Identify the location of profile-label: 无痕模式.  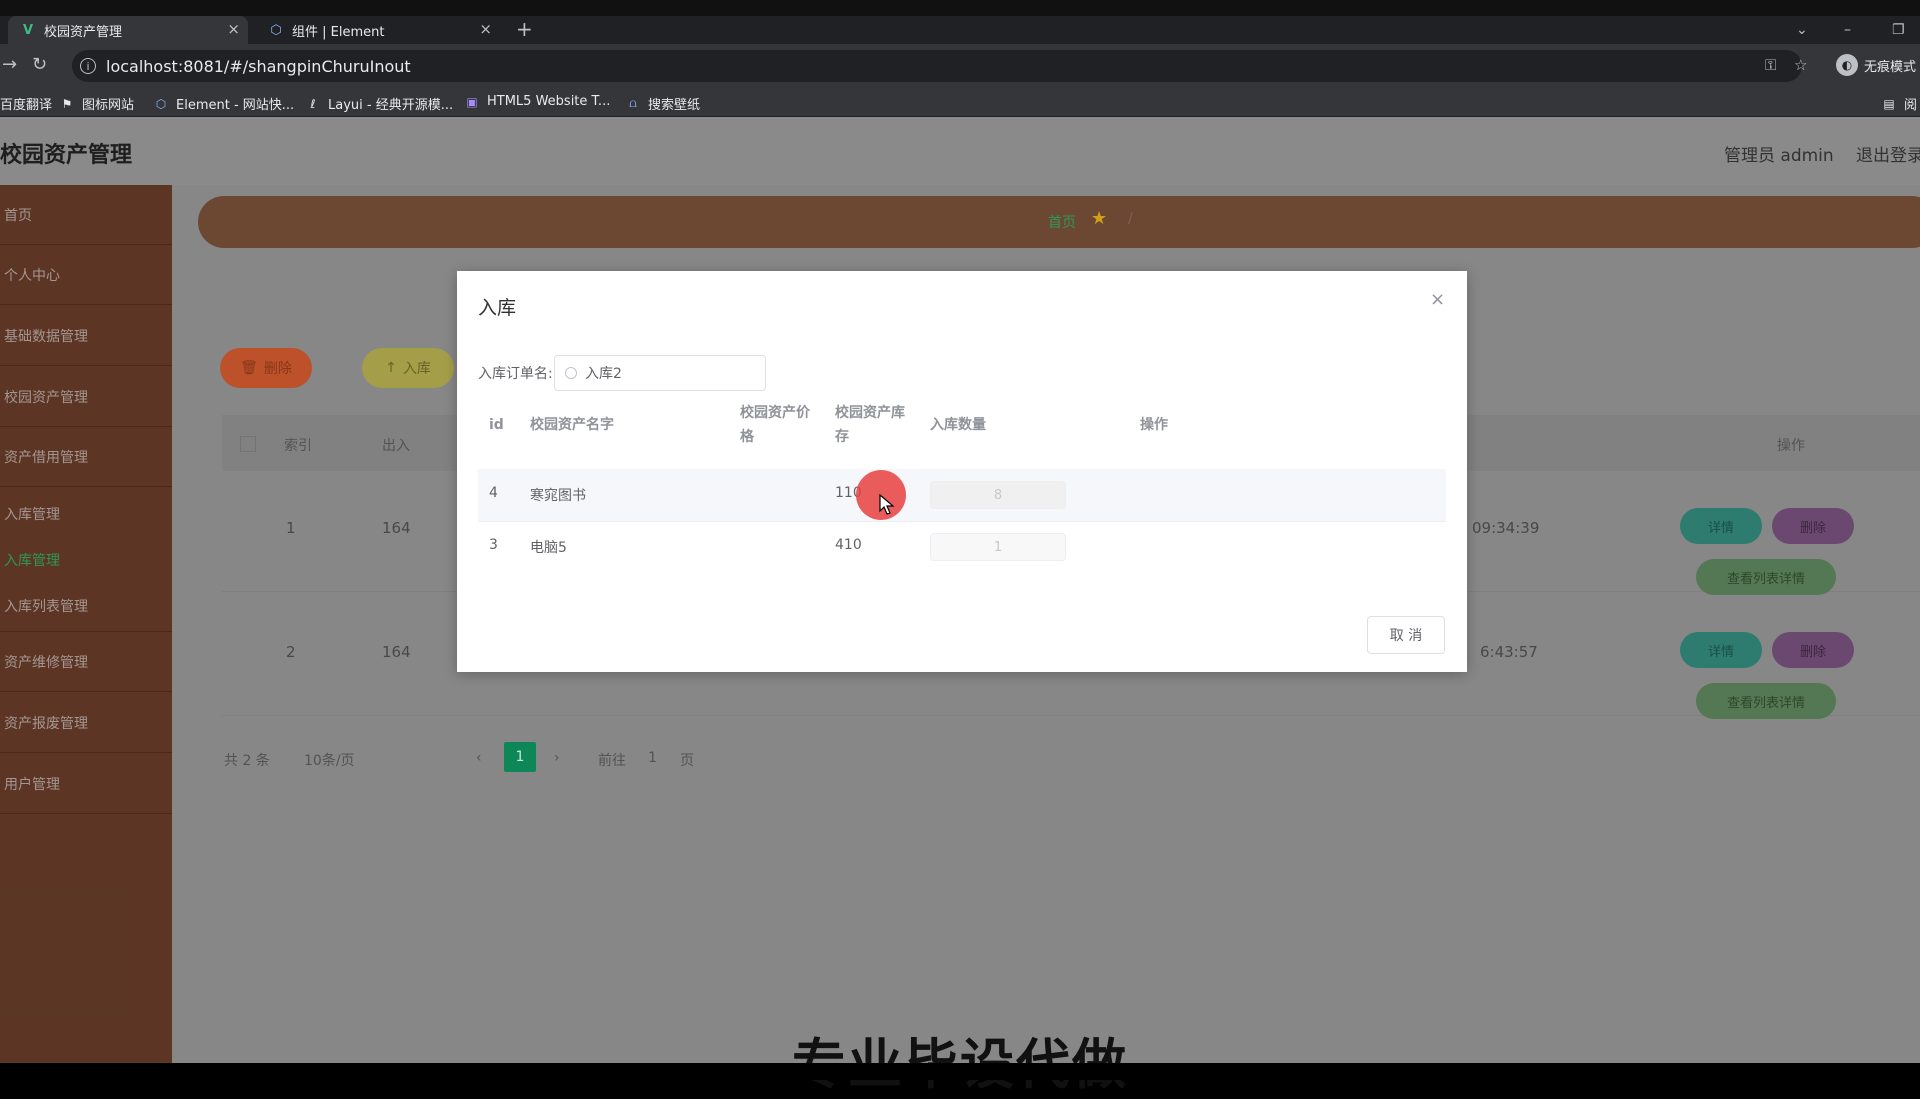
(1890, 67).